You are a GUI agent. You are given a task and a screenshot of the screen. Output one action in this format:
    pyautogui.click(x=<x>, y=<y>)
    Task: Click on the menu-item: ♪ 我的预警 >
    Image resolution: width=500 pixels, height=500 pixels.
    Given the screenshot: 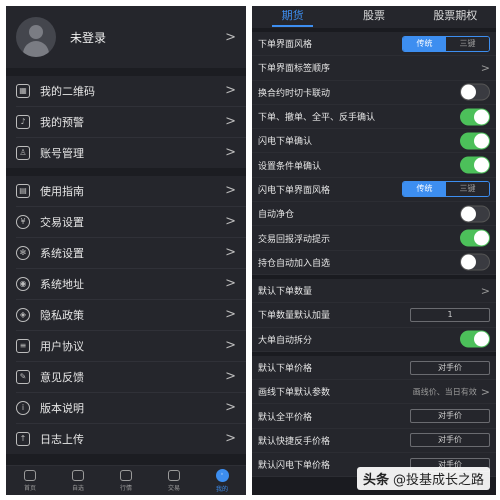 What is the action you would take?
    pyautogui.click(x=126, y=122)
    